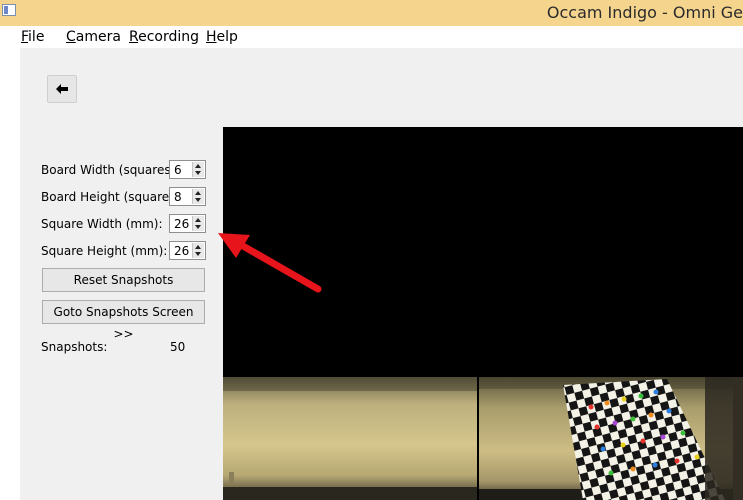 The height and width of the screenshot is (500, 743). I want to click on snapshots-count: 50, so click(178, 347).